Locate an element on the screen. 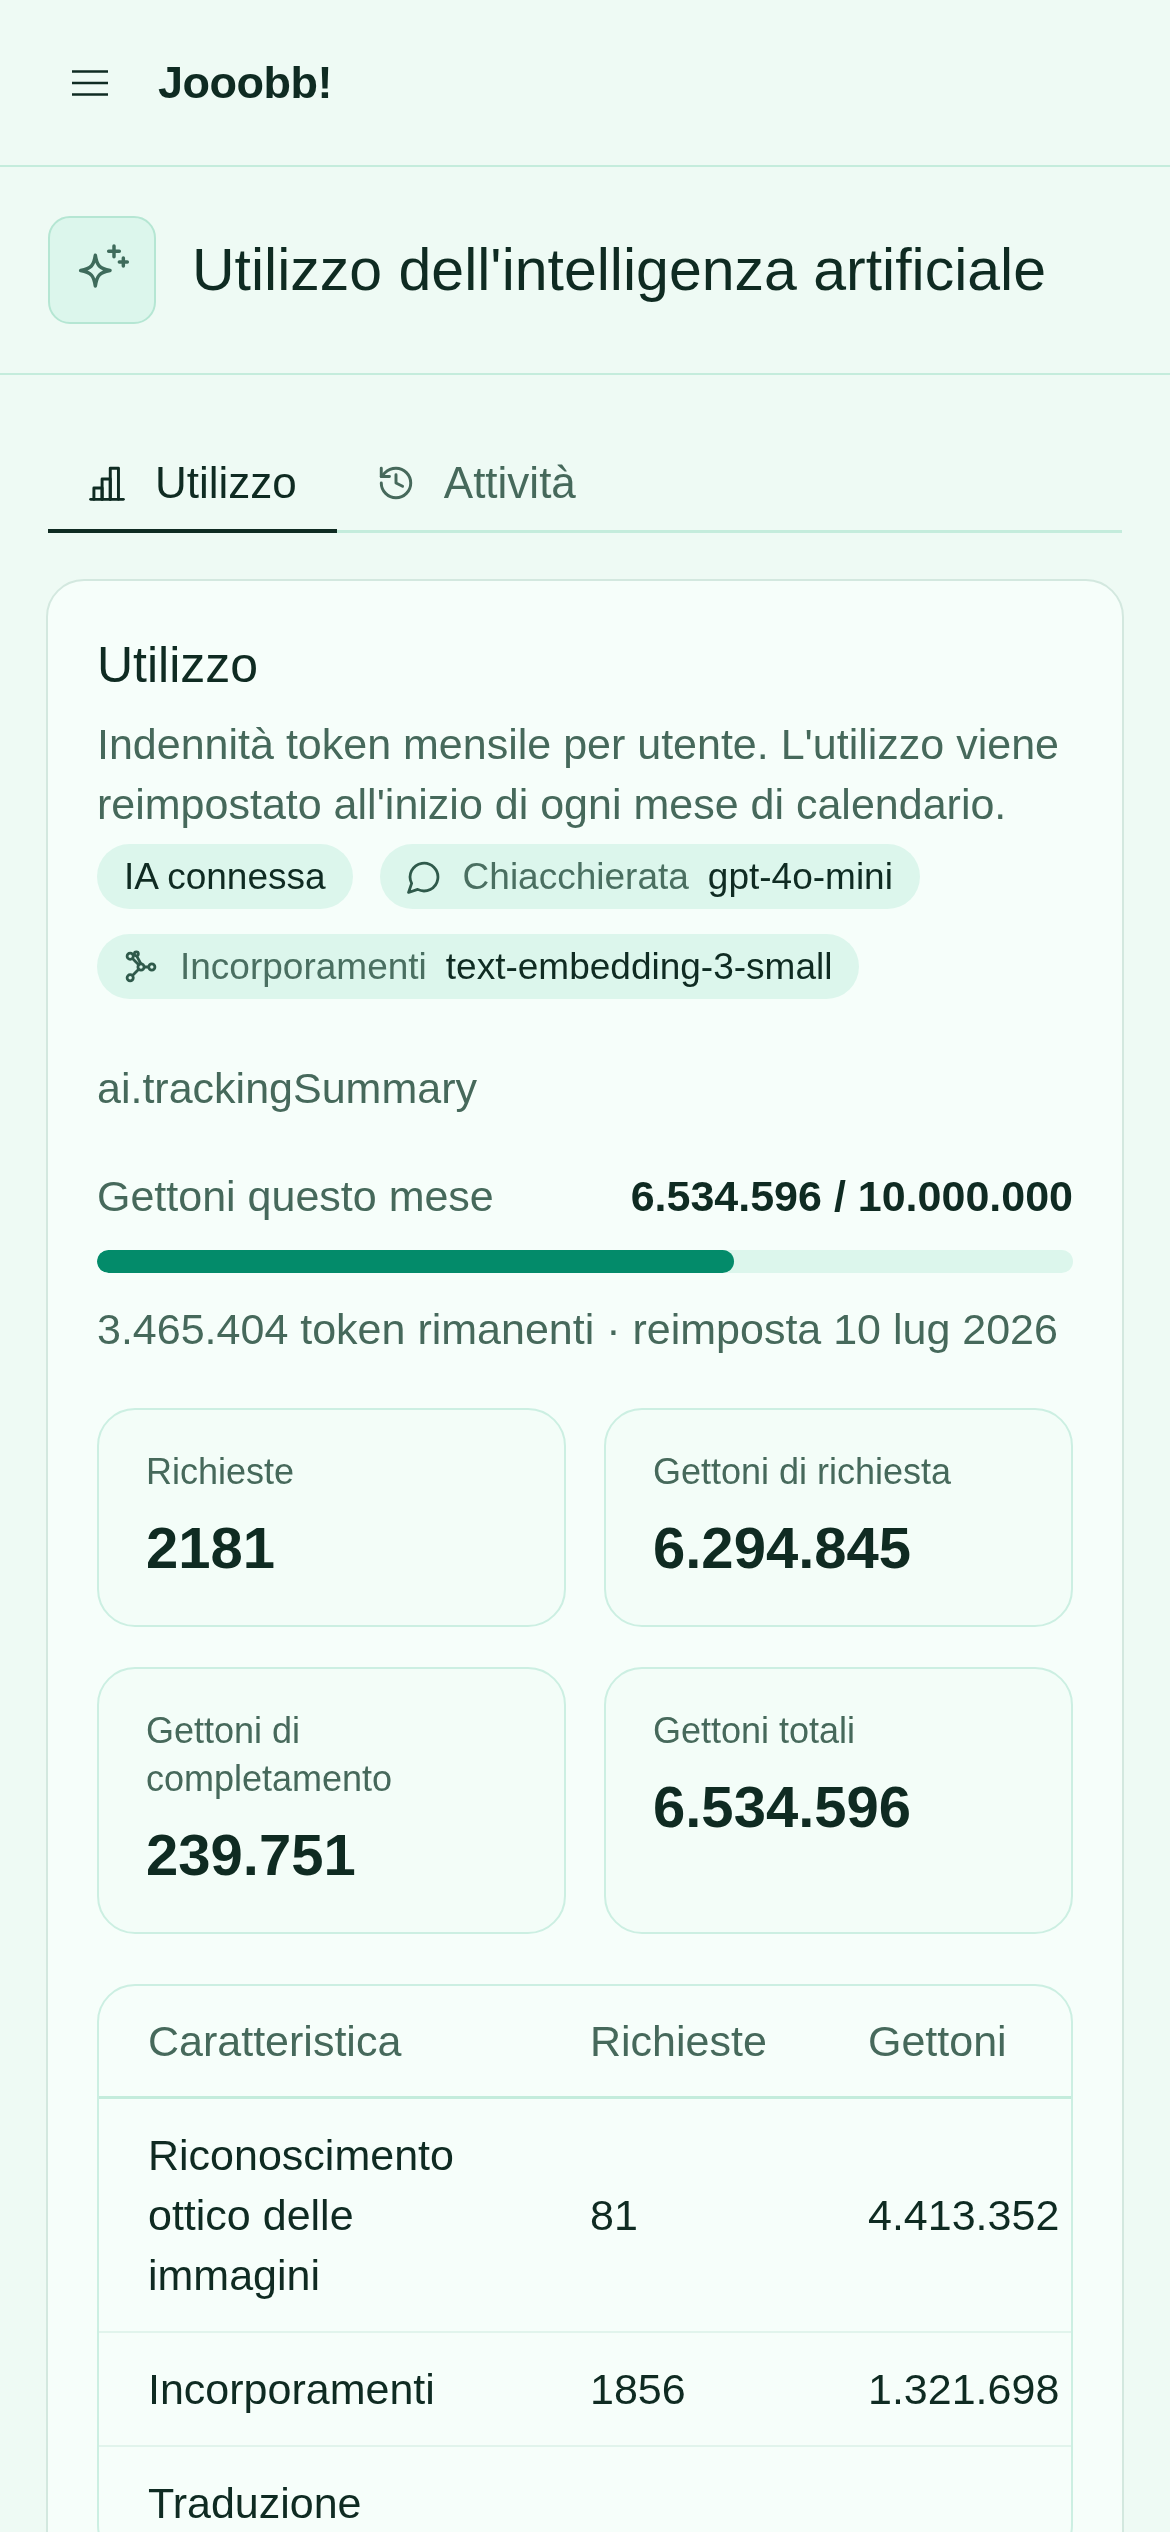  column-header: Caratteristica is located at coordinates (275, 2041).